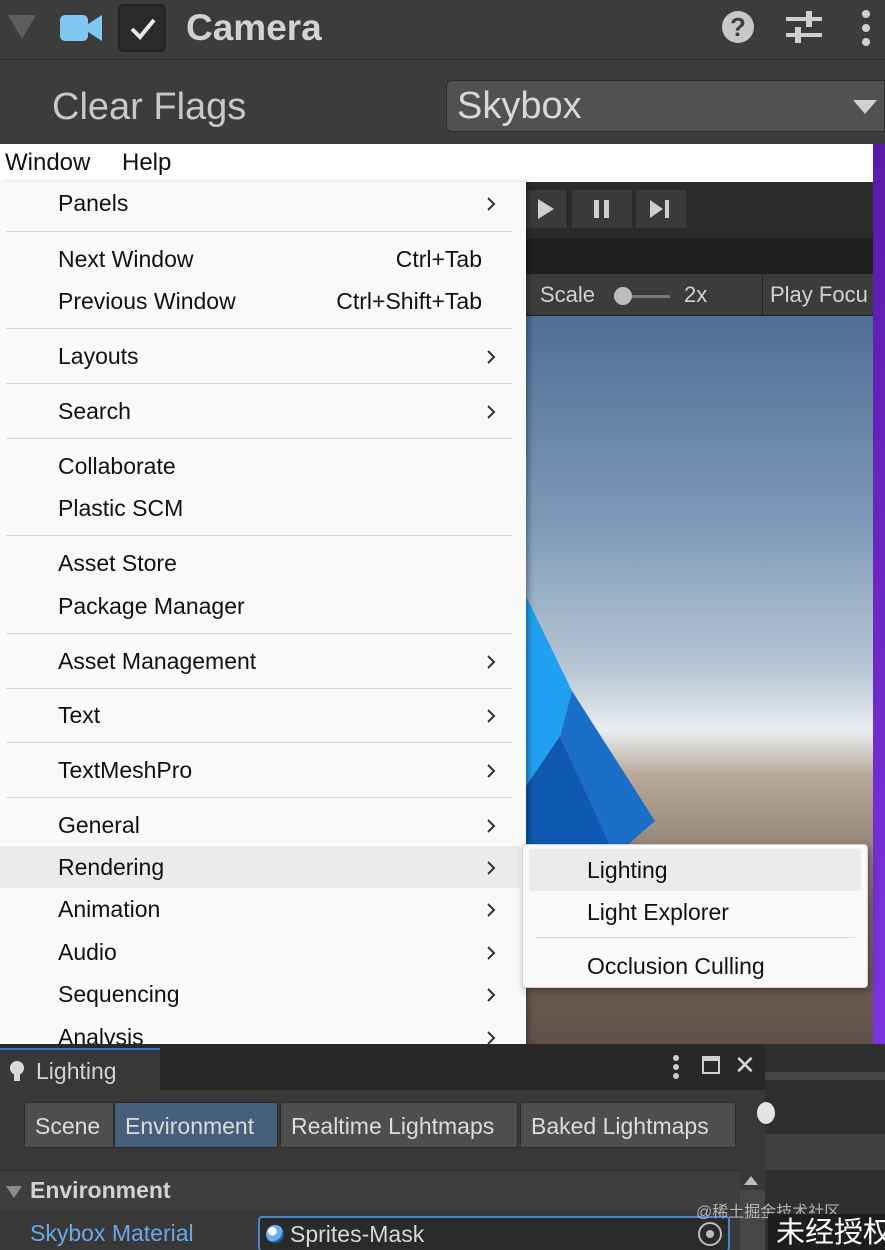 This screenshot has width=885, height=1250. I want to click on menu-item-textmeshpro: TextMeshPro, so click(260, 770).